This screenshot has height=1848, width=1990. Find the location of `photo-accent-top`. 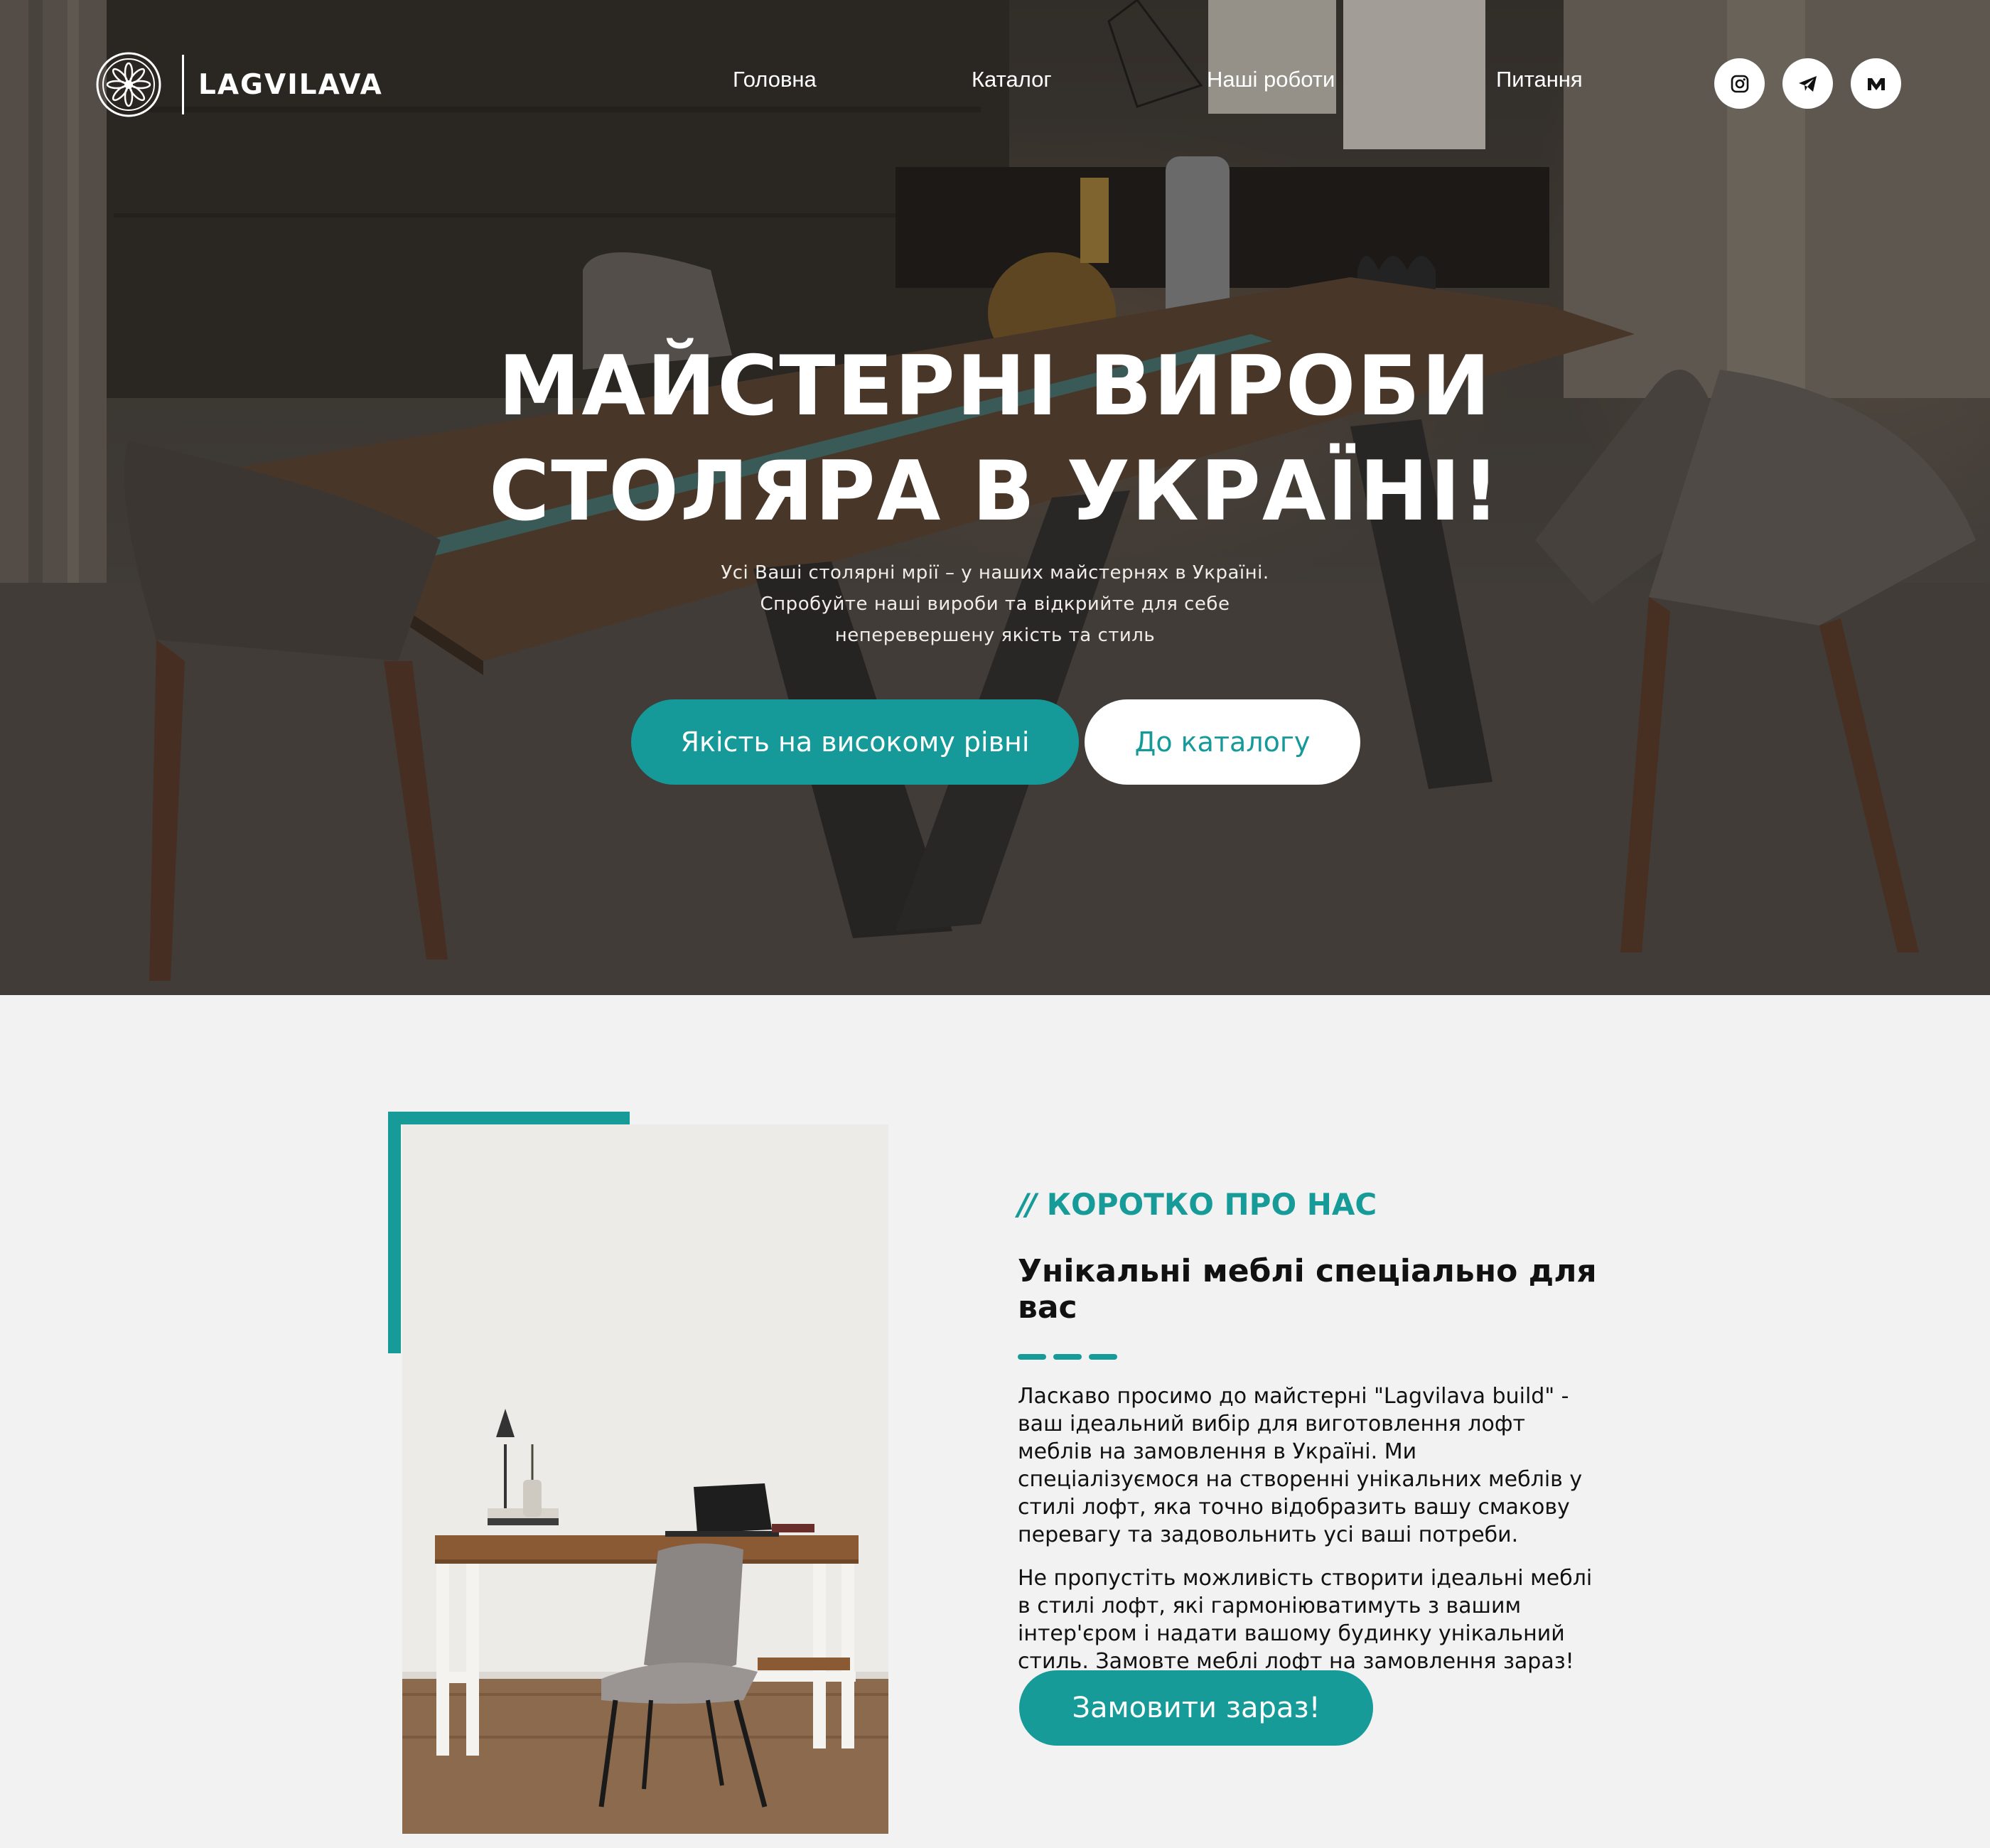

photo-accent-top is located at coordinates (509, 1118).